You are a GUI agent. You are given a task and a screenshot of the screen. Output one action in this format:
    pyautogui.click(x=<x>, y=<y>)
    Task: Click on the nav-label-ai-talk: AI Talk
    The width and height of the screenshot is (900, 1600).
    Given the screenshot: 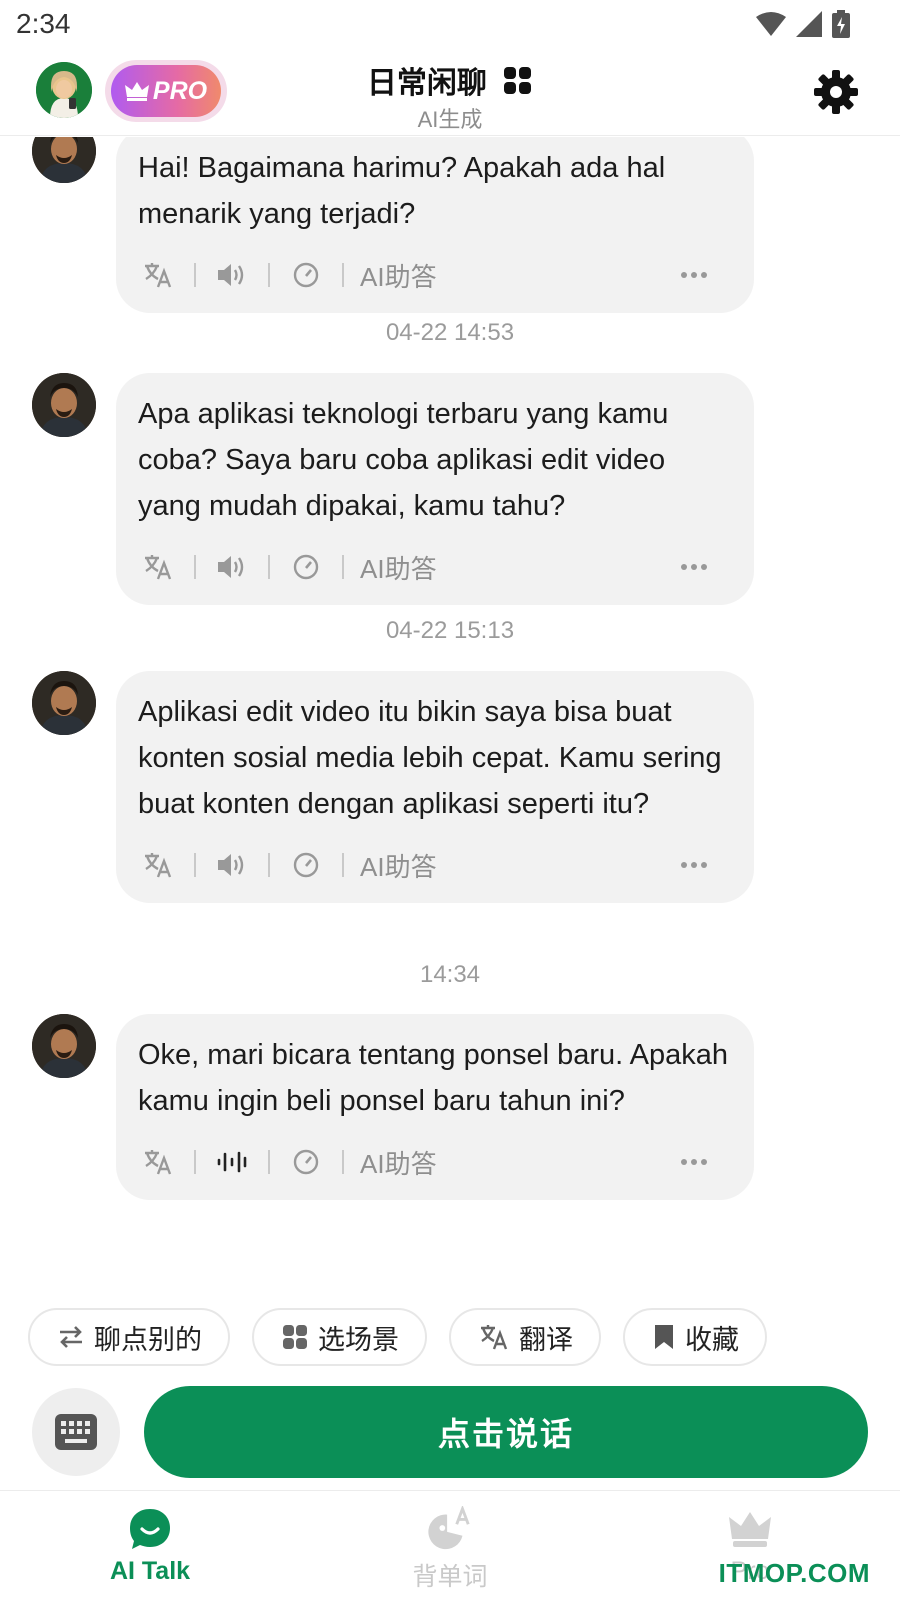 What is the action you would take?
    pyautogui.click(x=150, y=1571)
    